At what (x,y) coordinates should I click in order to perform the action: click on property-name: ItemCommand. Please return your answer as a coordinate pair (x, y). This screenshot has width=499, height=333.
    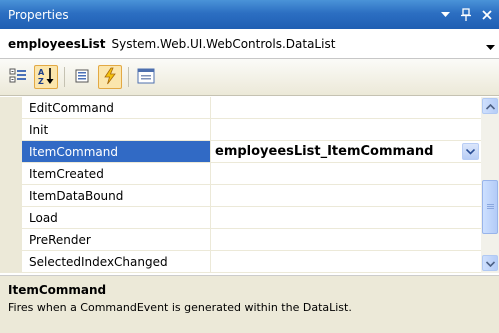
    Looking at the image, I should click on (116, 152).